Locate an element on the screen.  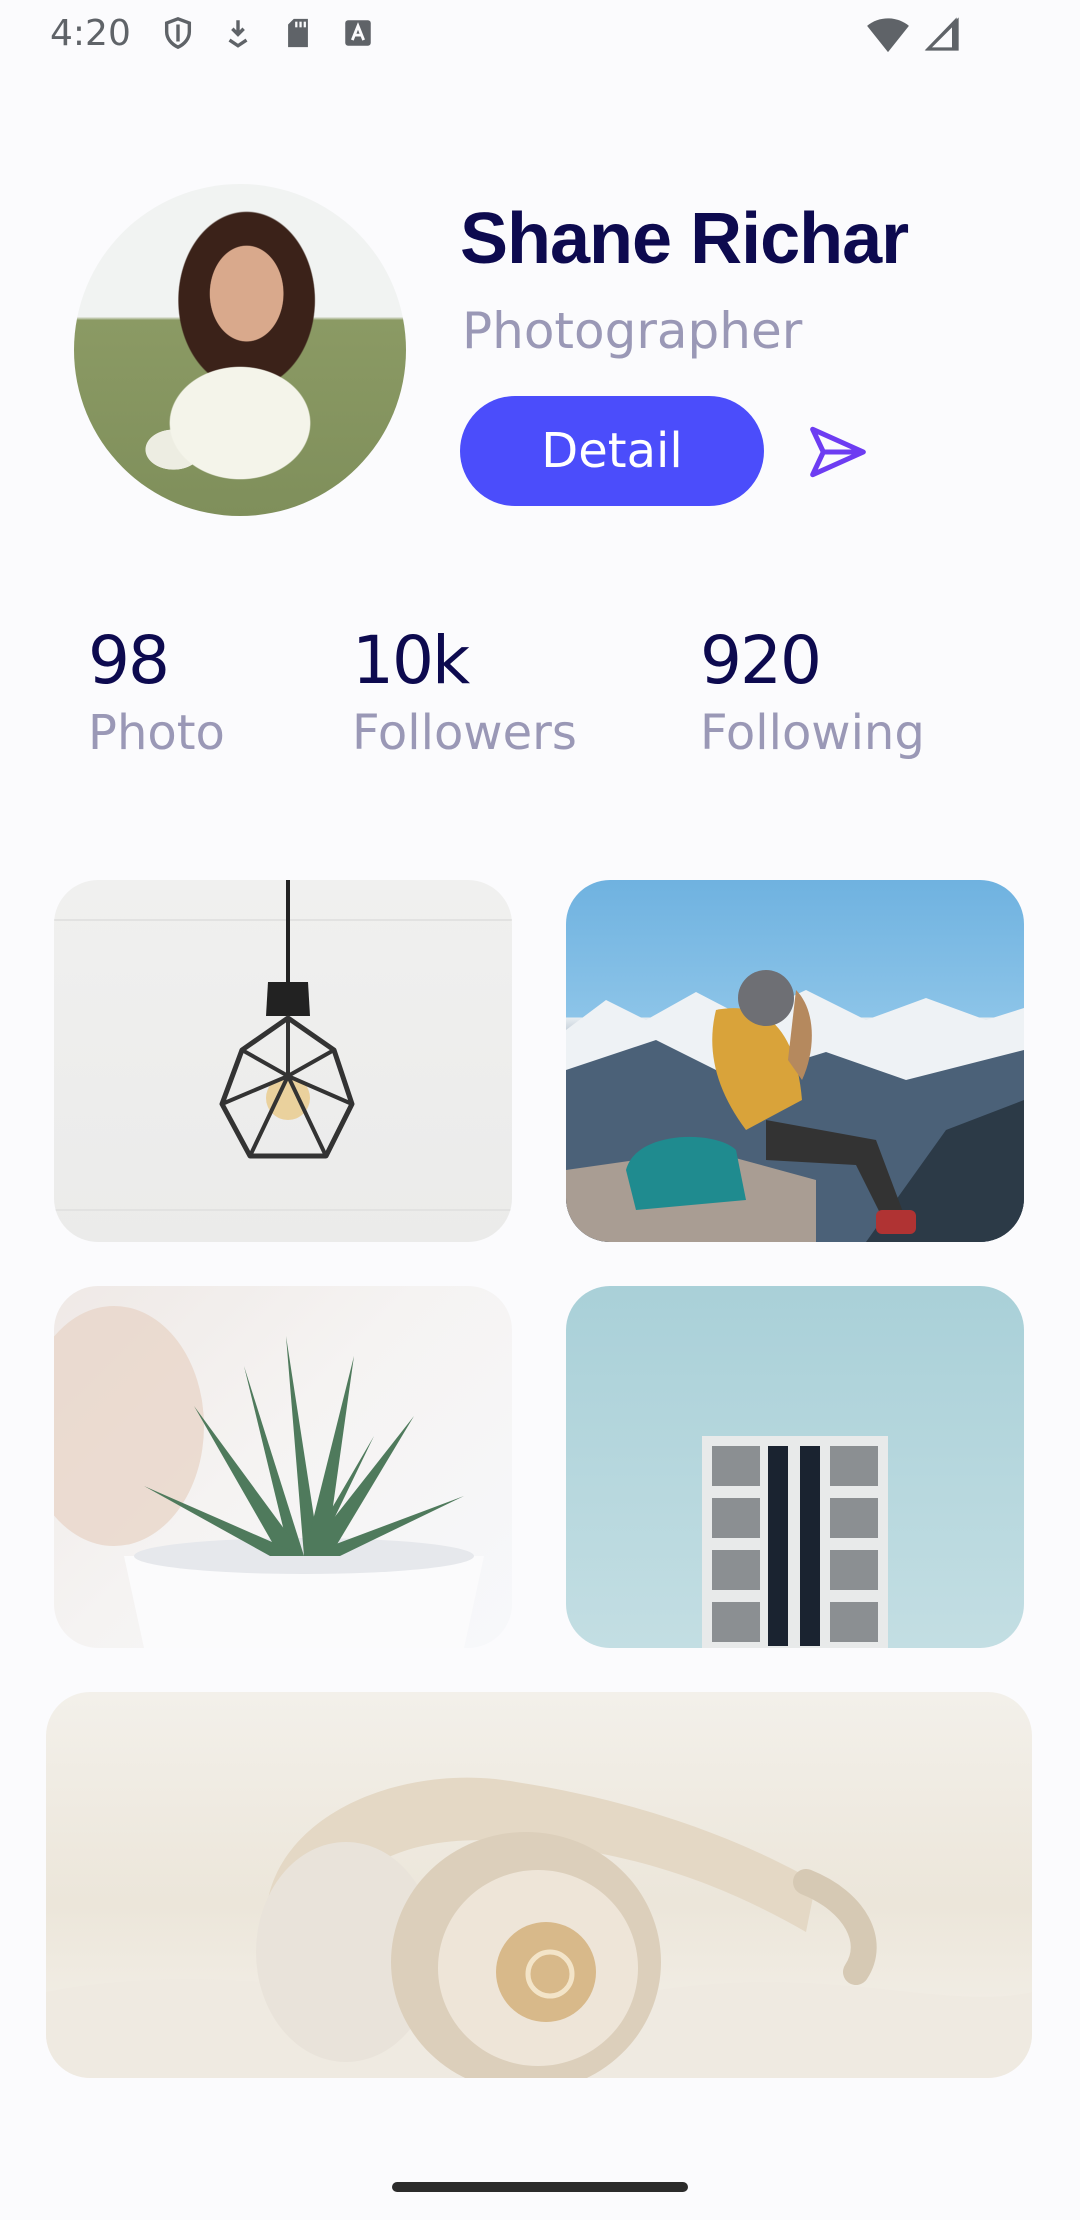
stat-following-label: Following is located at coordinates (812, 733).